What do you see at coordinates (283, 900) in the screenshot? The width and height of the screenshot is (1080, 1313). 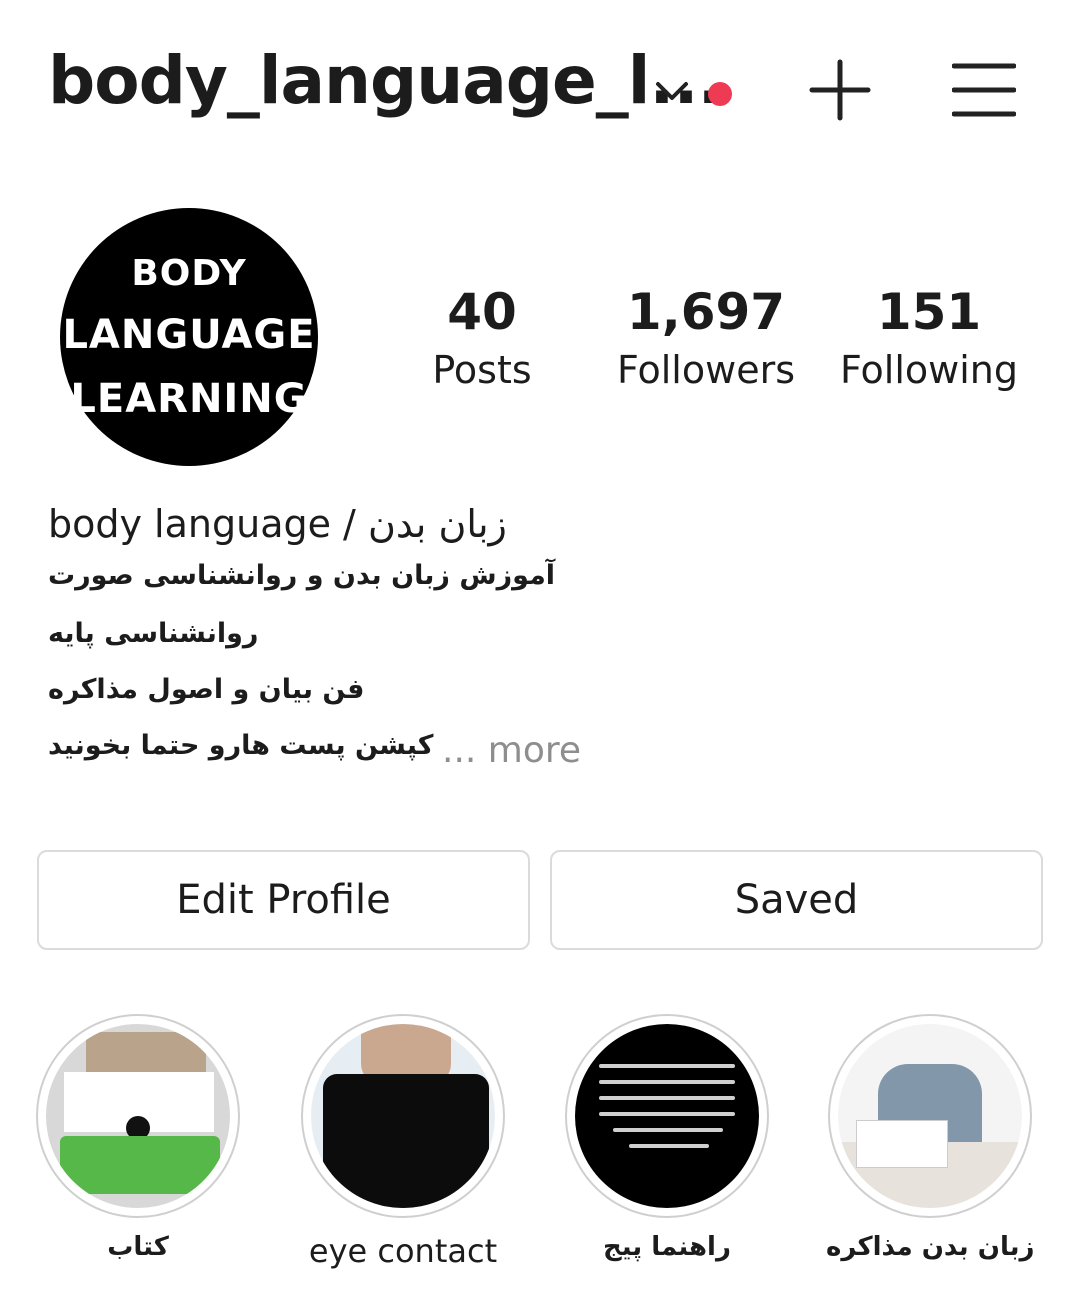 I see `edit-profile-button: Edit Profile` at bounding box center [283, 900].